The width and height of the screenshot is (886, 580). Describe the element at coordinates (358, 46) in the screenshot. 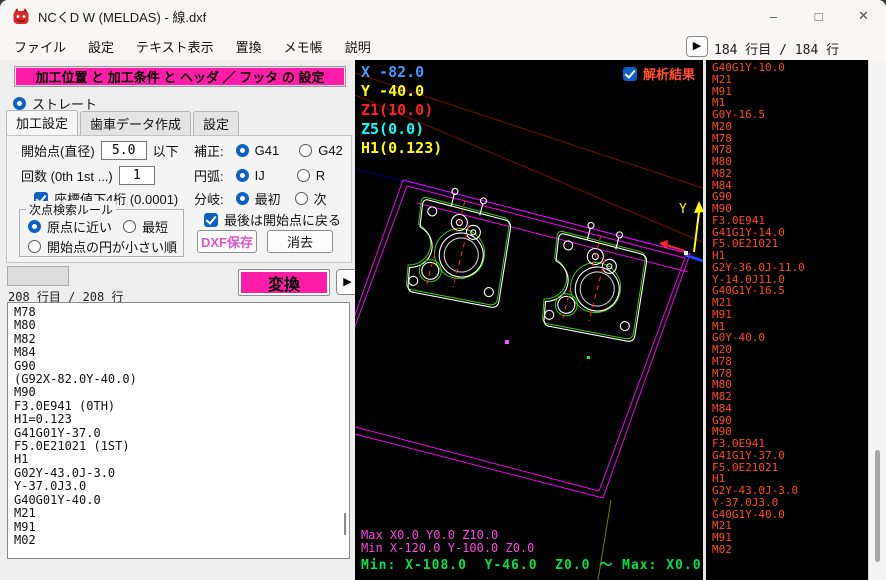

I see `menu-item-help: 説明` at that location.